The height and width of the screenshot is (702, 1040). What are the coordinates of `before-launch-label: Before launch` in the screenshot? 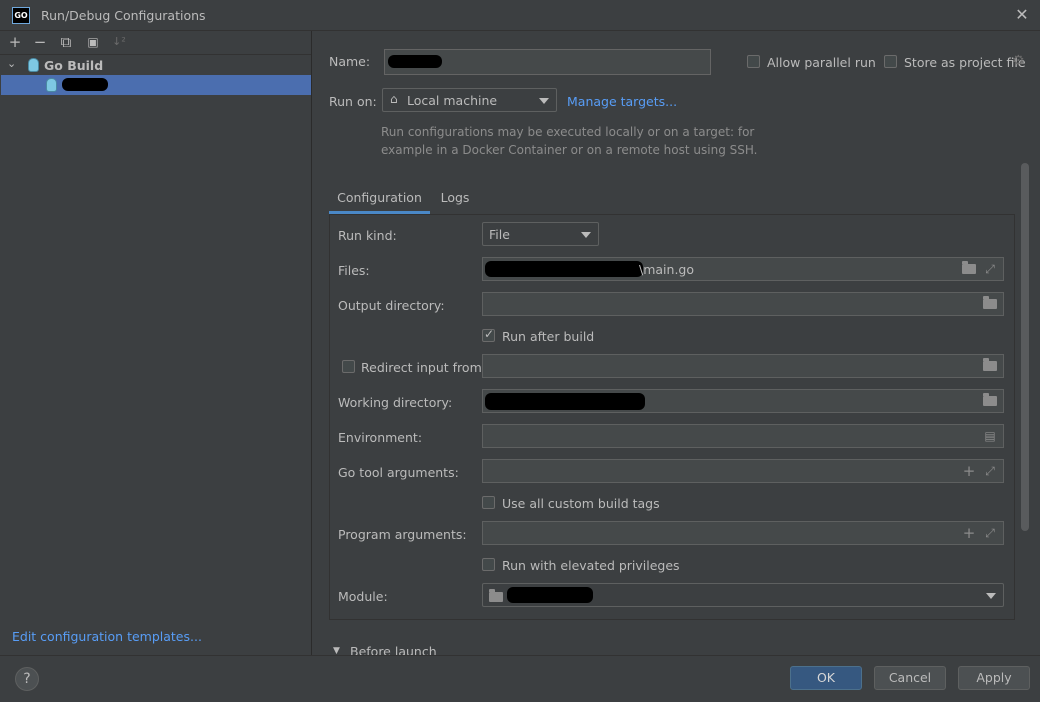 It's located at (393, 649).